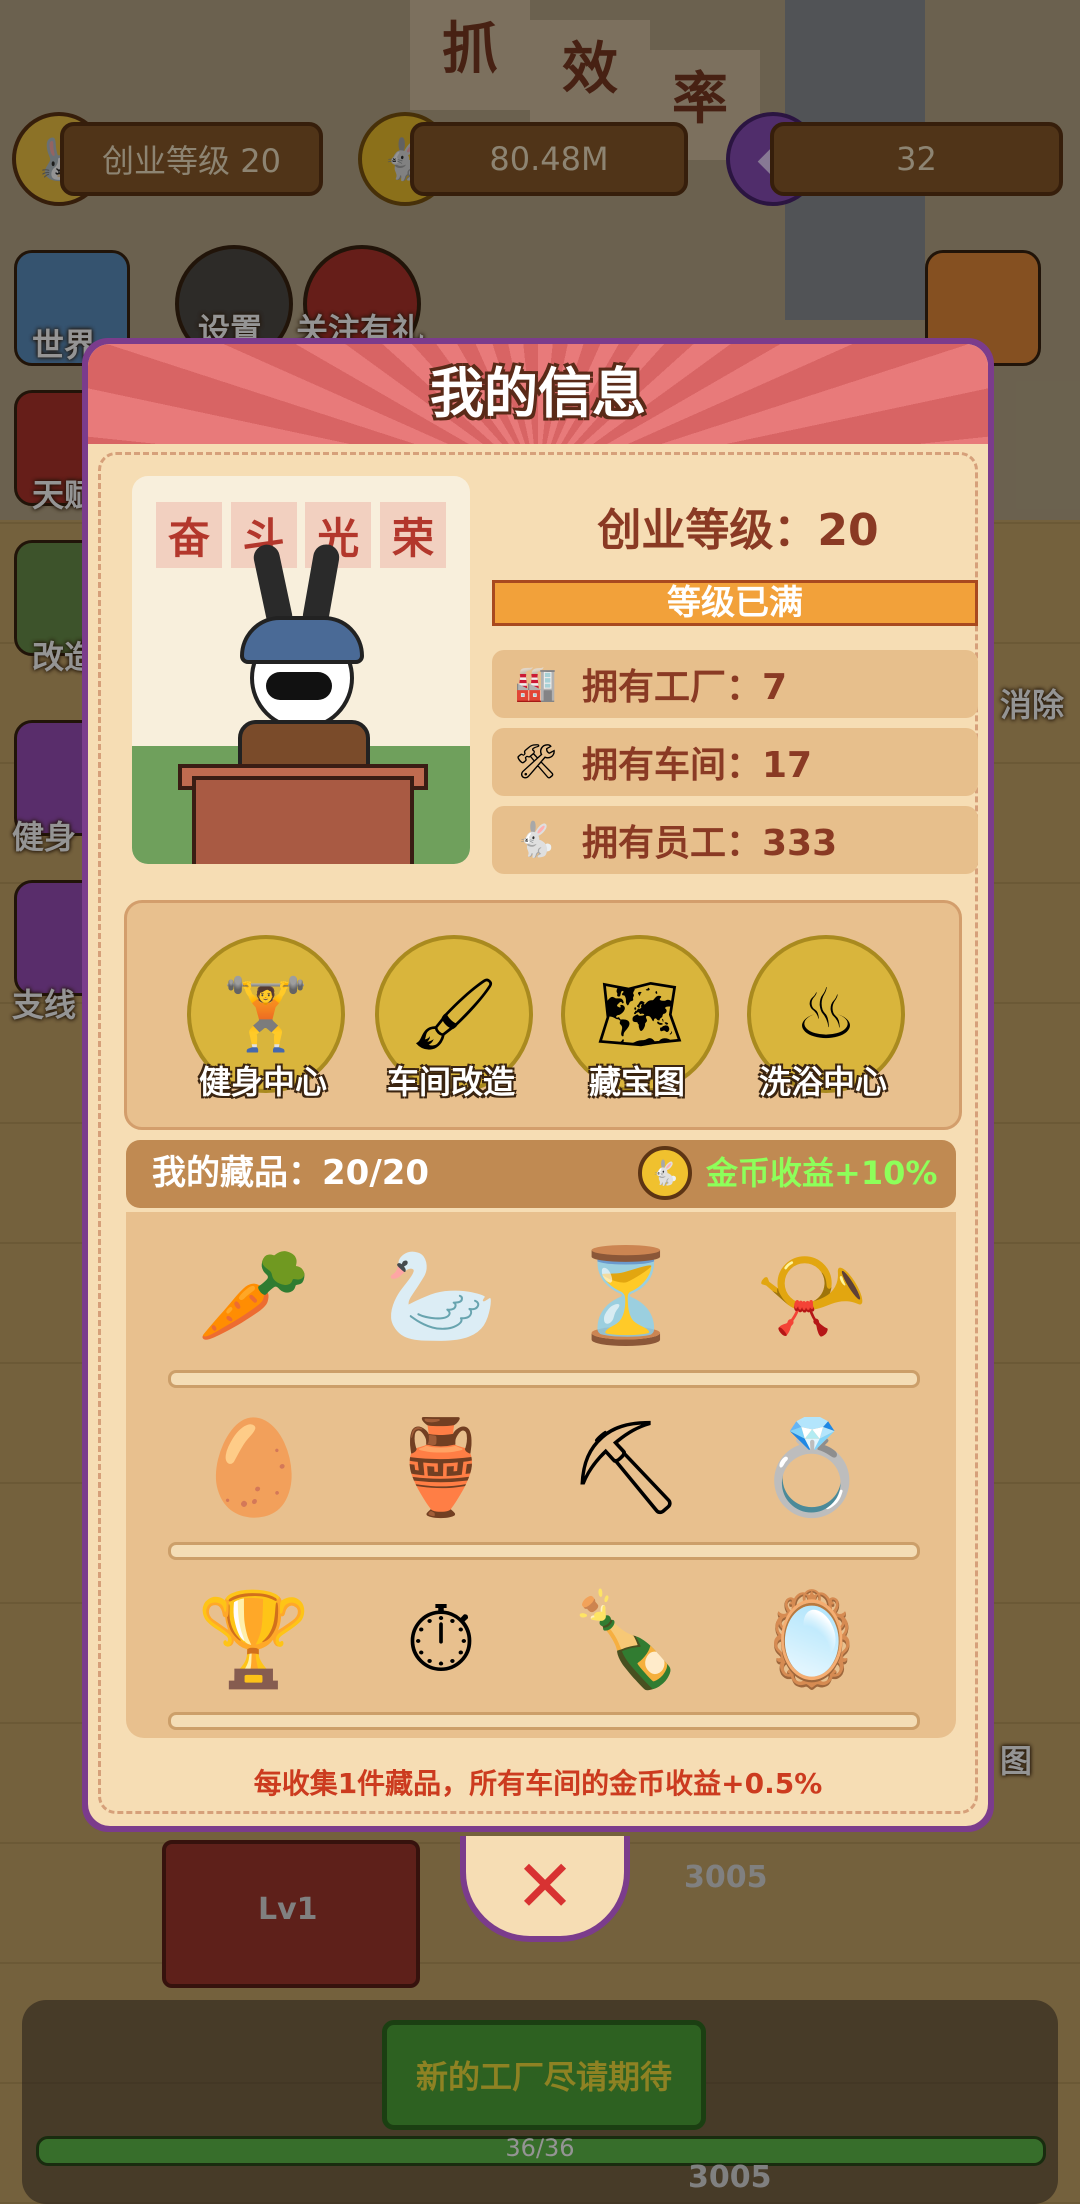 This screenshot has width=1080, height=2204. I want to click on stat-workshops: 🛠 拥有车间：17, so click(735, 762).